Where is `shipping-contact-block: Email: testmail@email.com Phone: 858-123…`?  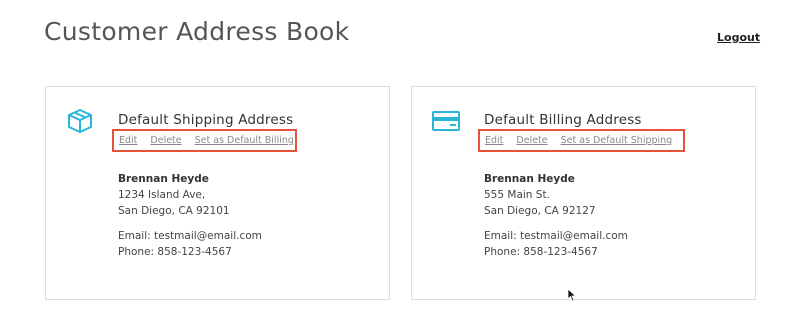
shipping-contact-block: Email: testmail@email.com Phone: 858-123… is located at coordinates (190, 244).